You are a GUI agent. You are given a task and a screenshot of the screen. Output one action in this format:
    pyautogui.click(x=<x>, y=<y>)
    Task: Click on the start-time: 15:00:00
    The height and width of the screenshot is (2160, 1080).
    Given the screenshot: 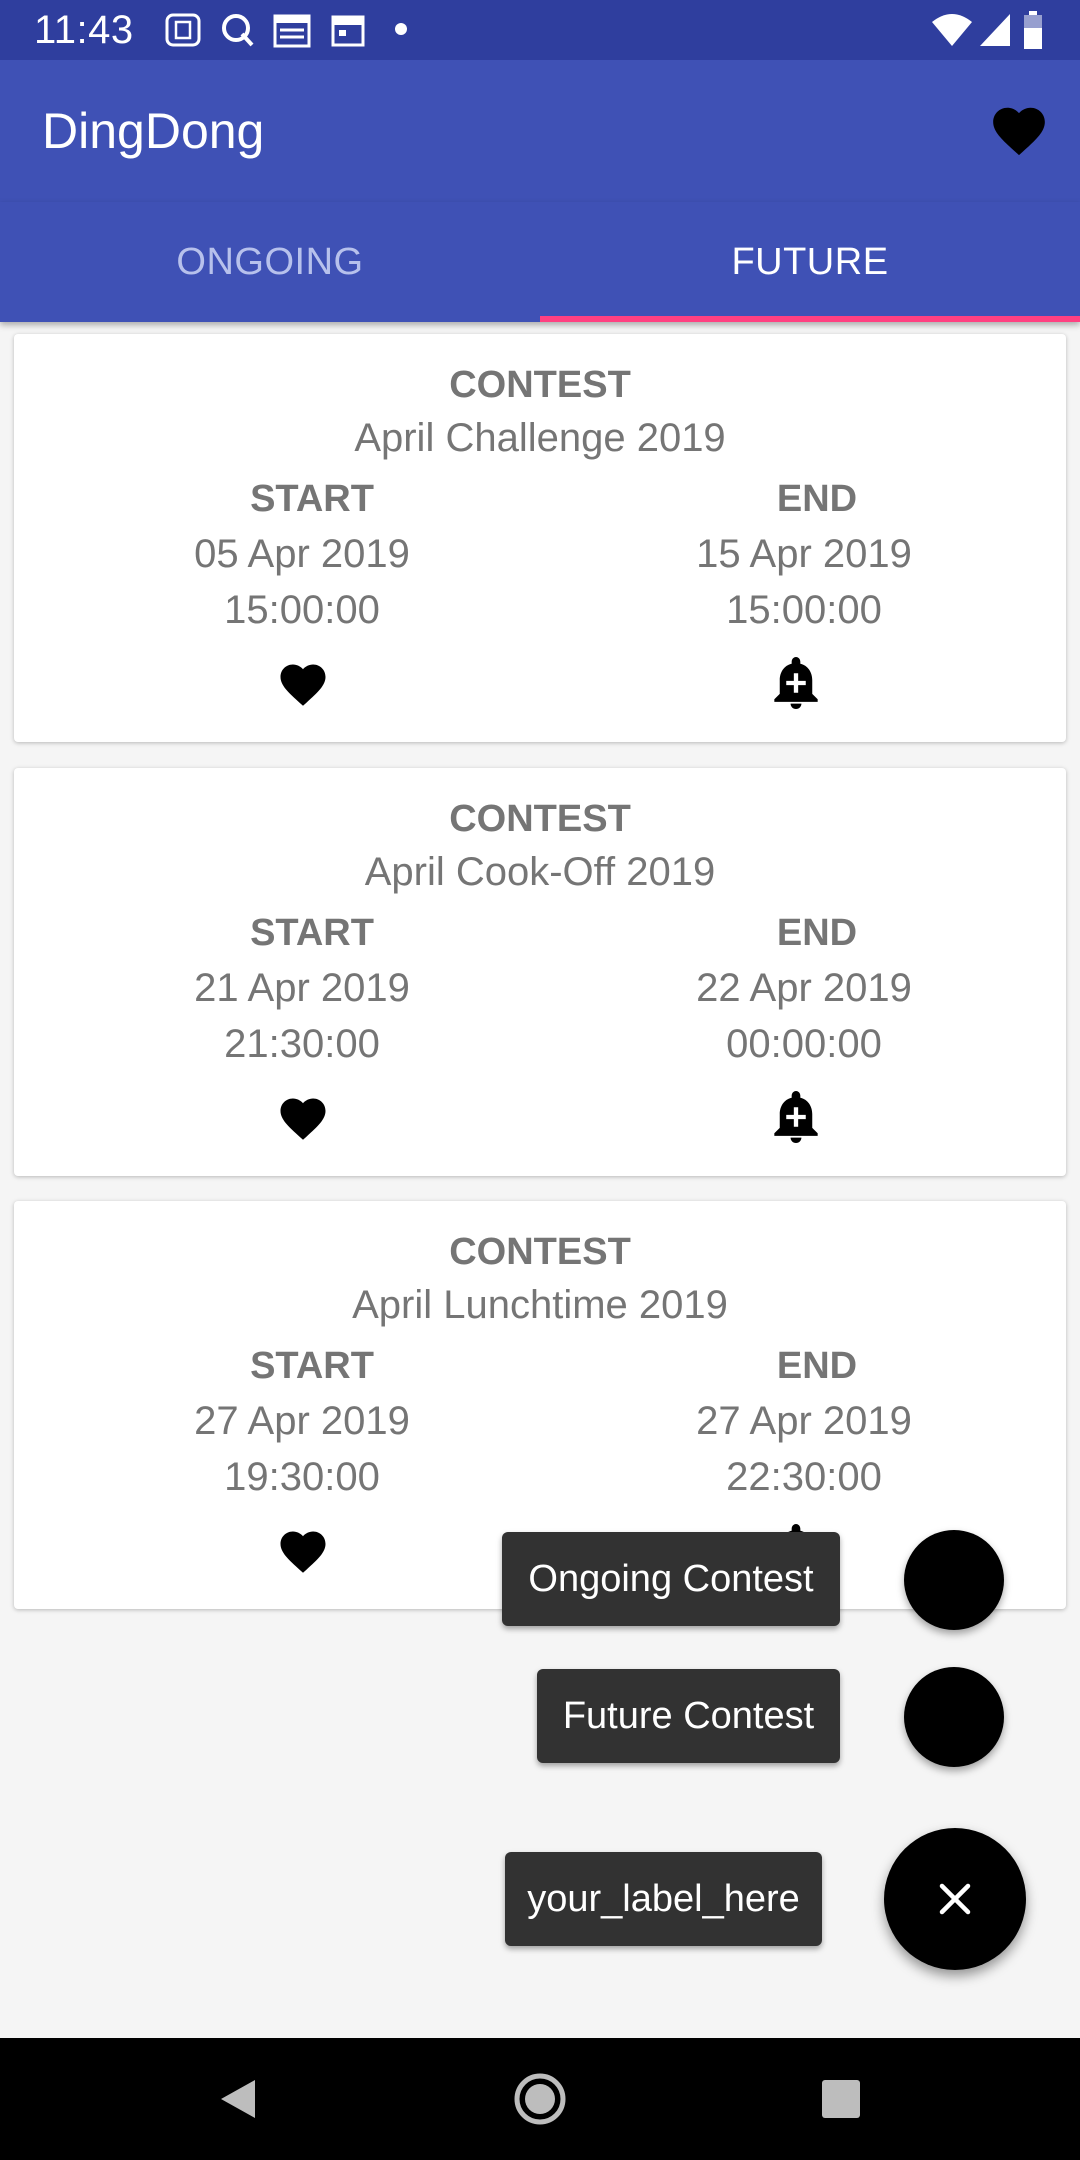 What is the action you would take?
    pyautogui.click(x=302, y=610)
    